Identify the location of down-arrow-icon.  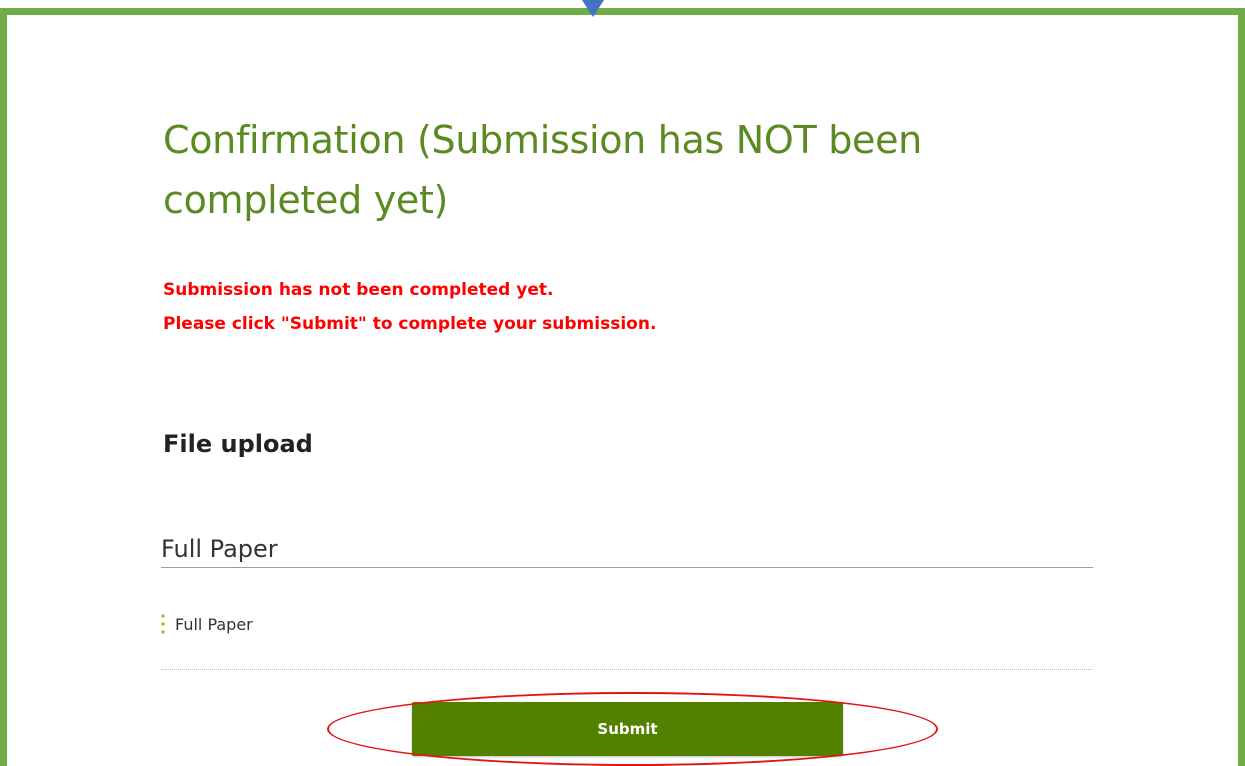
(593, 8).